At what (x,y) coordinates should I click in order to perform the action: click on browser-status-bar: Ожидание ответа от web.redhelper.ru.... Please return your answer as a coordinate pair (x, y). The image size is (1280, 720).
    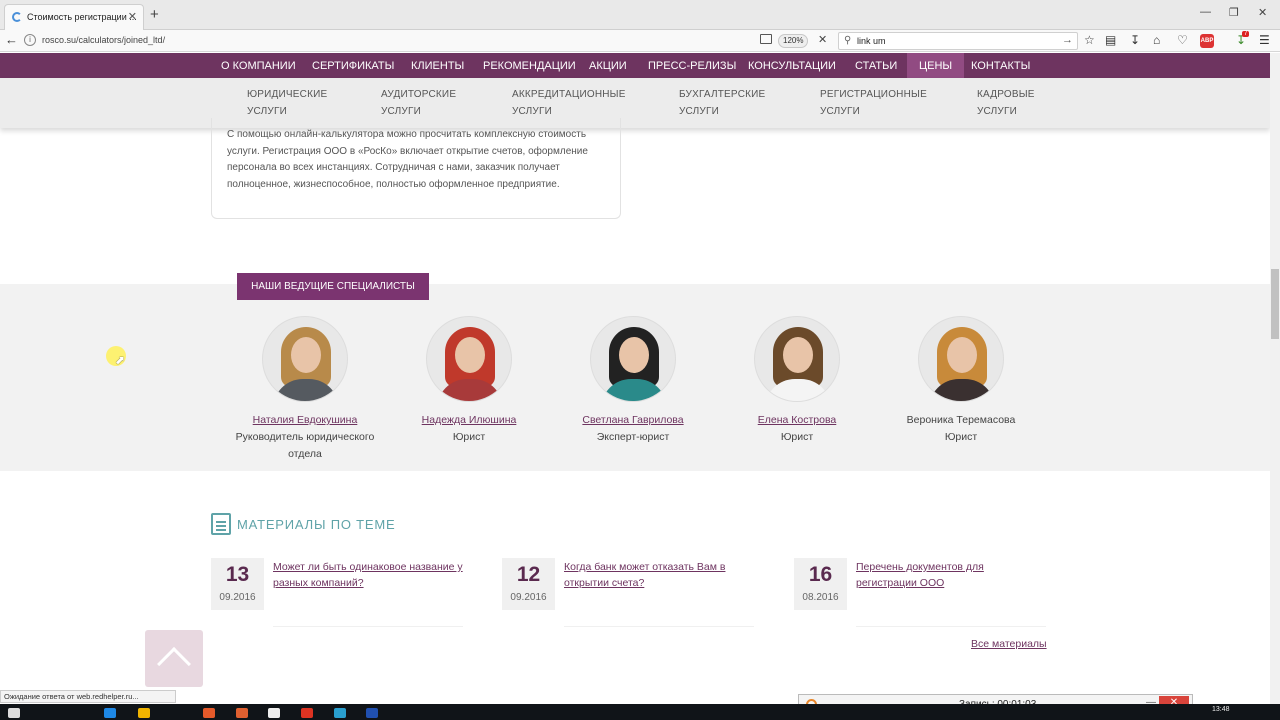
    Looking at the image, I should click on (88, 696).